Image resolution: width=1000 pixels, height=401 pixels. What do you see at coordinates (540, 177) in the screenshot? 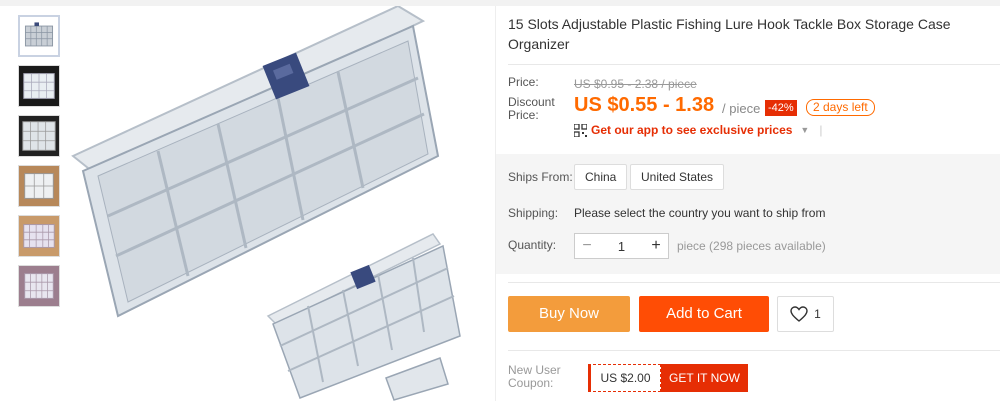
I see `ships-from-label: Ships From:` at bounding box center [540, 177].